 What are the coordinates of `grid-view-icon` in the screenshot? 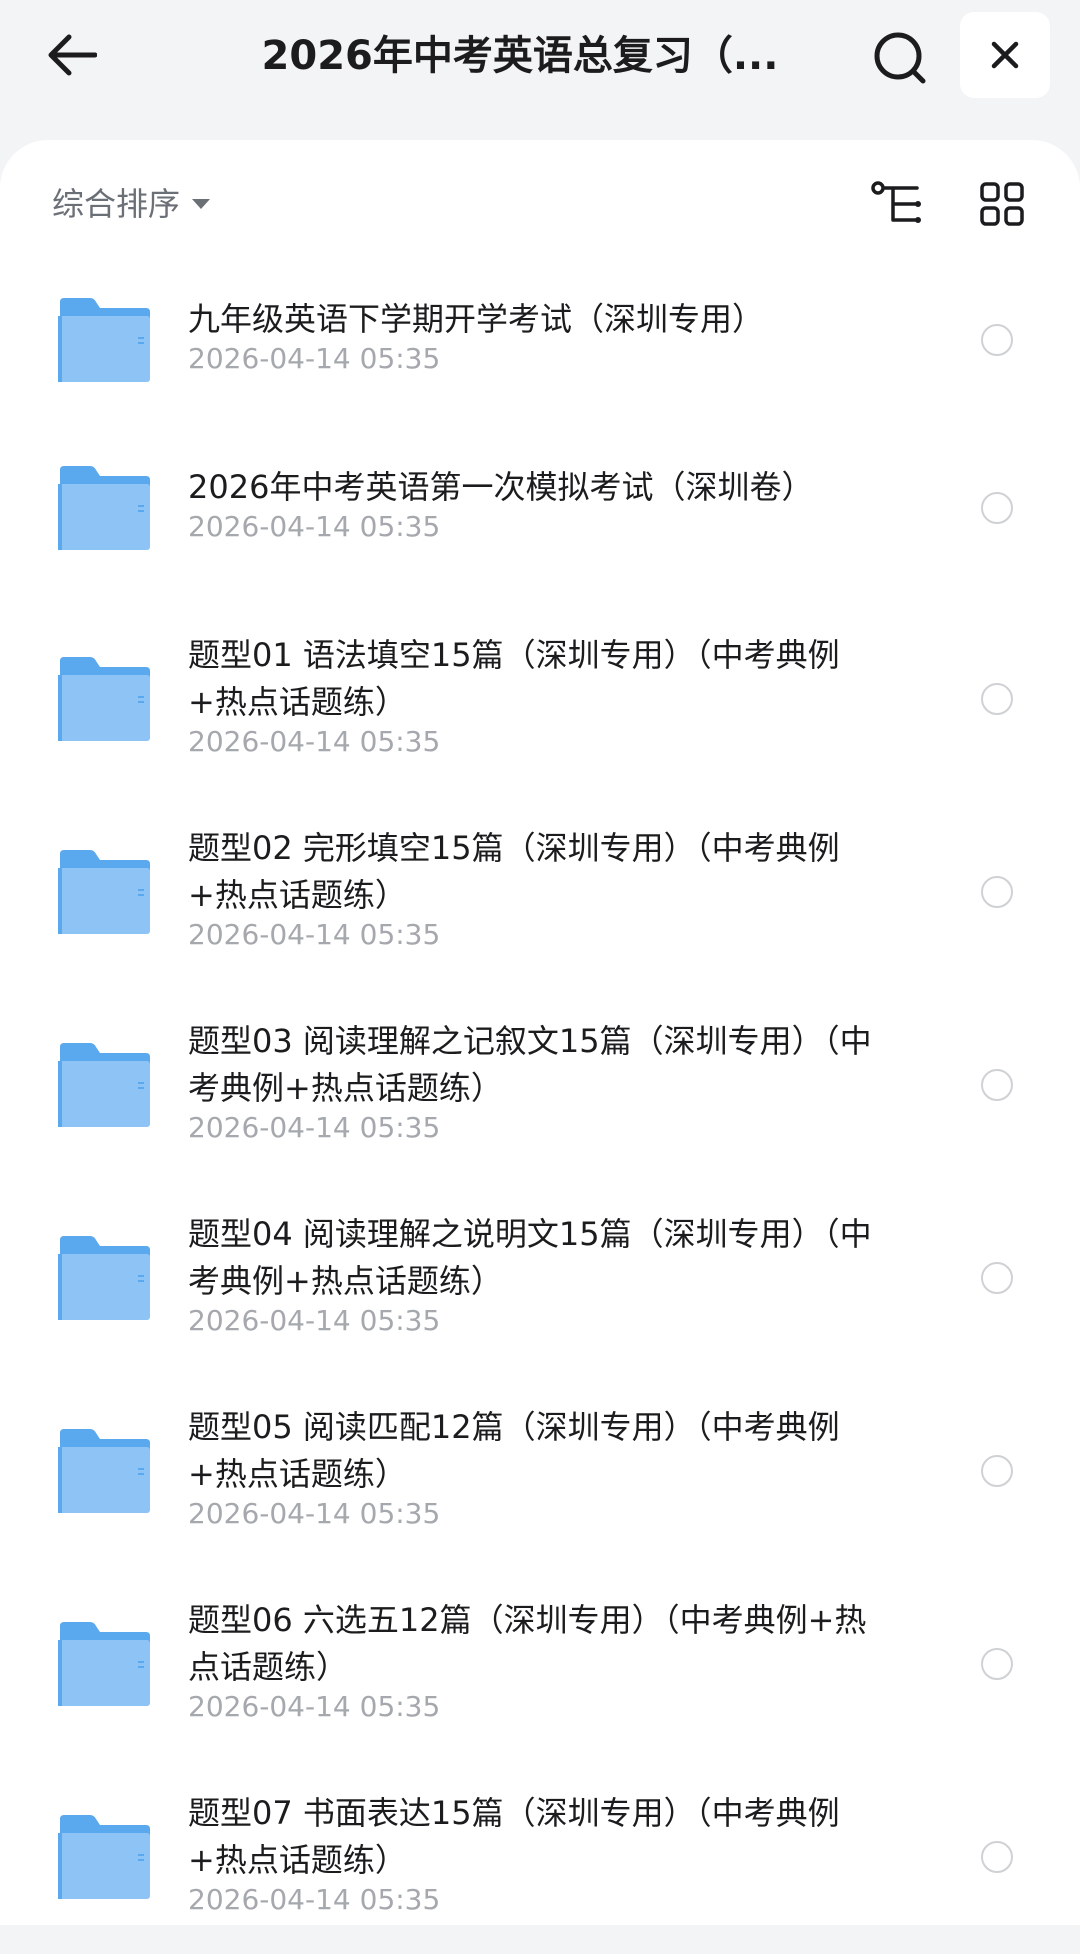 It's located at (1002, 204).